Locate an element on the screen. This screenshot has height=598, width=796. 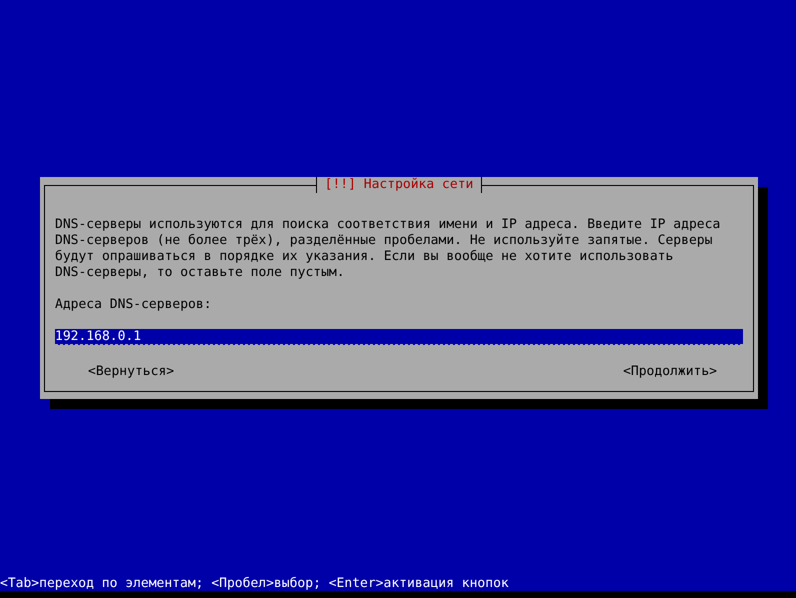
back-button: <Вернуться> is located at coordinates (131, 372).